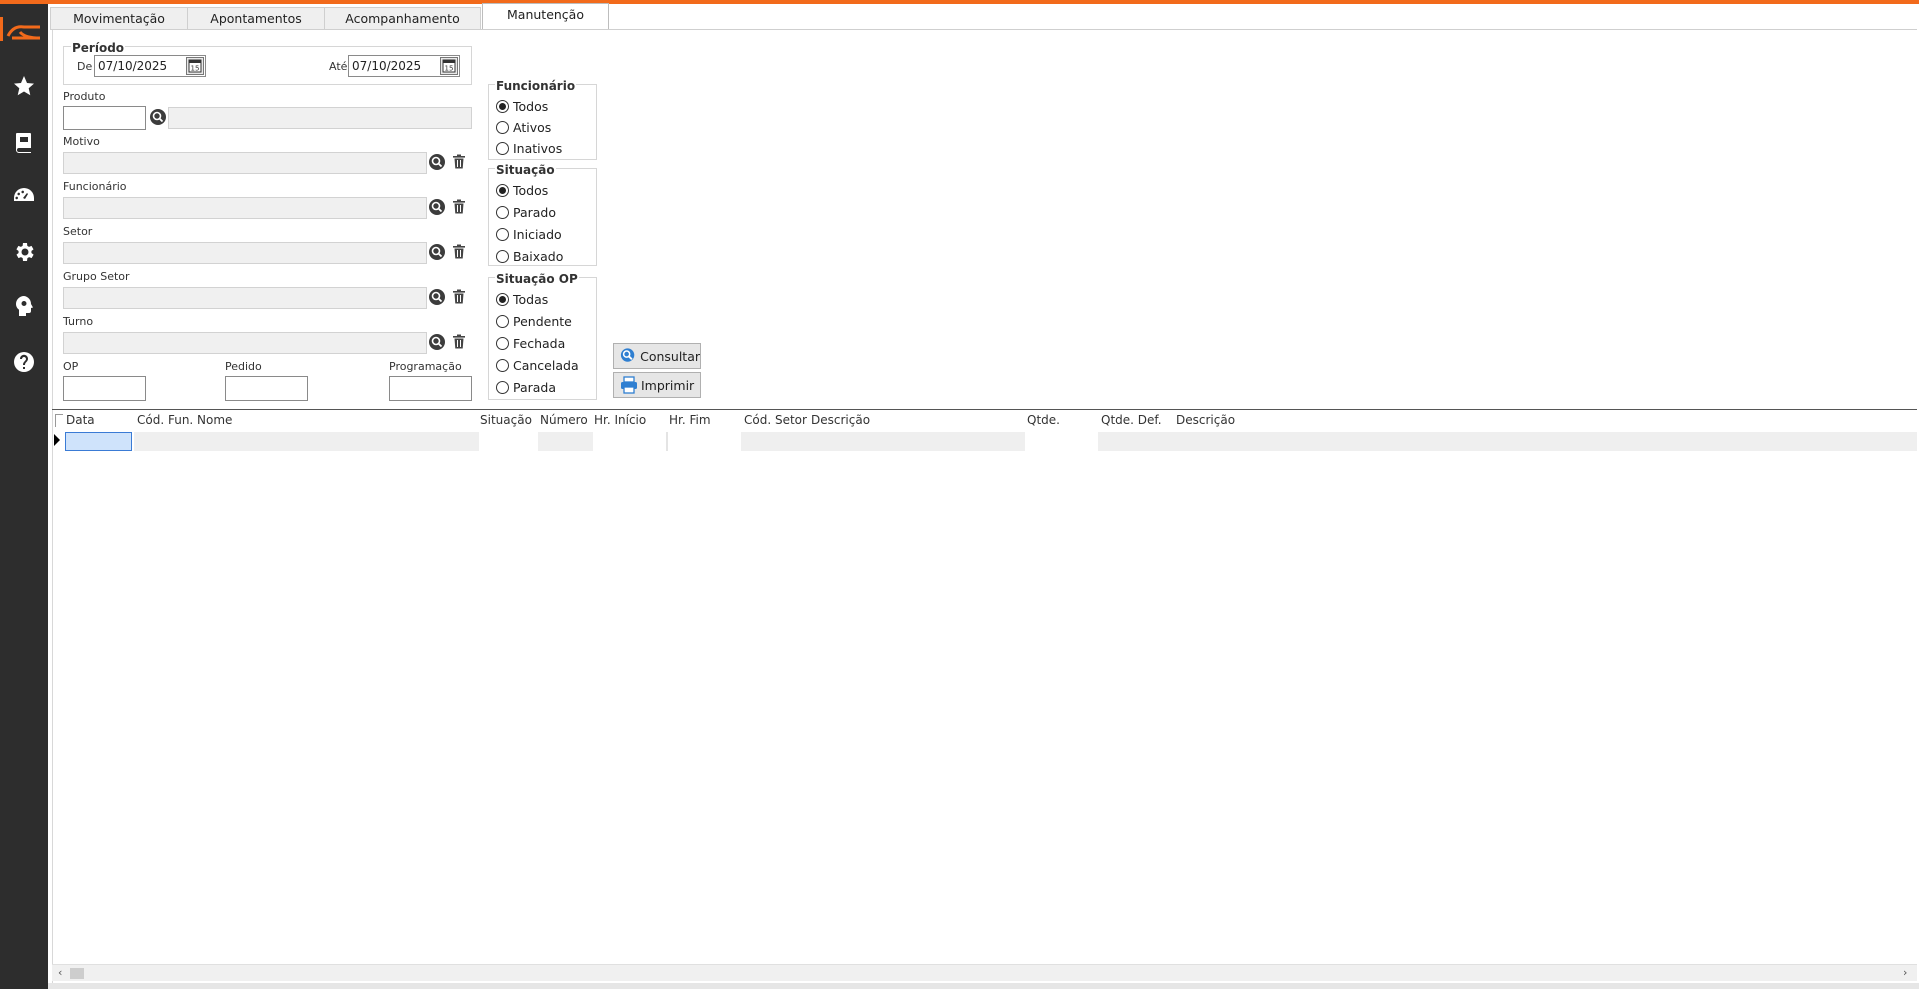 The image size is (1919, 989). What do you see at coordinates (245, 298) in the screenshot?
I see `grupo-setor-input` at bounding box center [245, 298].